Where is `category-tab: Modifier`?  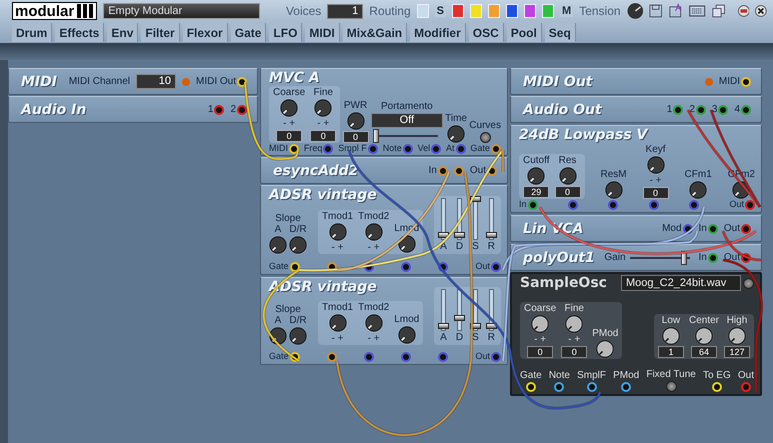 category-tab: Modifier is located at coordinates (438, 32).